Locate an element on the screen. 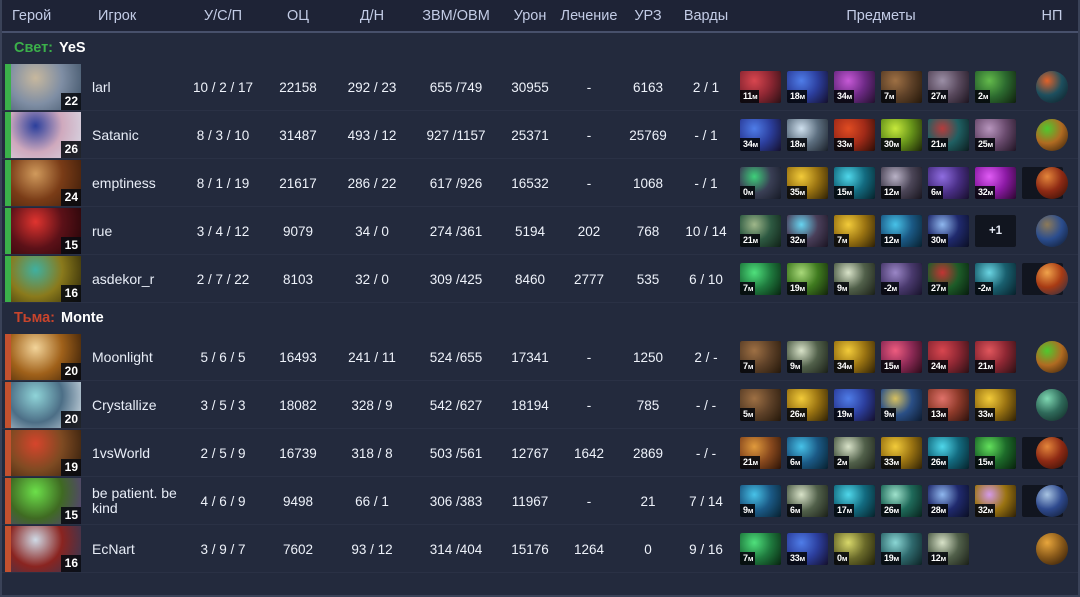 The height and width of the screenshot is (597, 1080). column-header-gpm-xpm: ЗВМ/ОВМ is located at coordinates (456, 16).